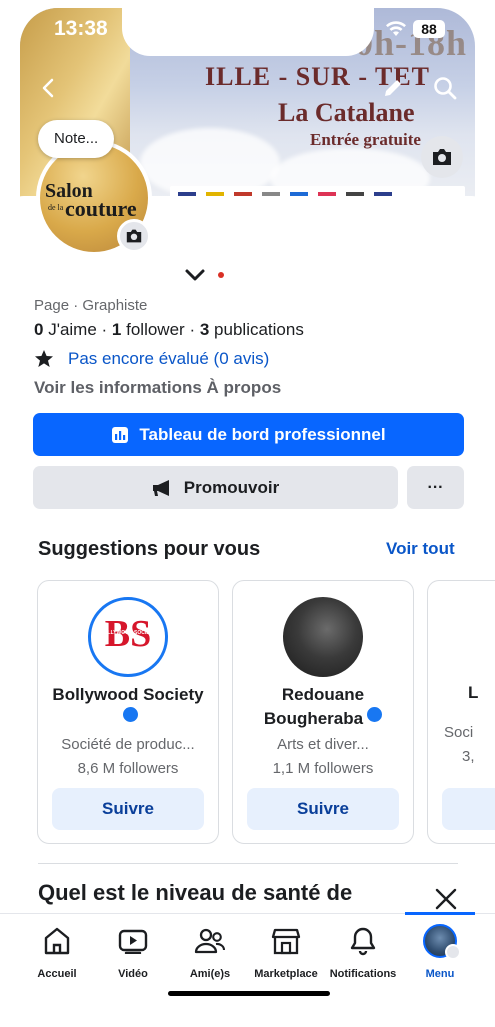 The image size is (495, 1027). What do you see at coordinates (128, 633) in the screenshot?
I see `bs-logo-subtitle: BOLLYWOOD SOCIETY` at bounding box center [128, 633].